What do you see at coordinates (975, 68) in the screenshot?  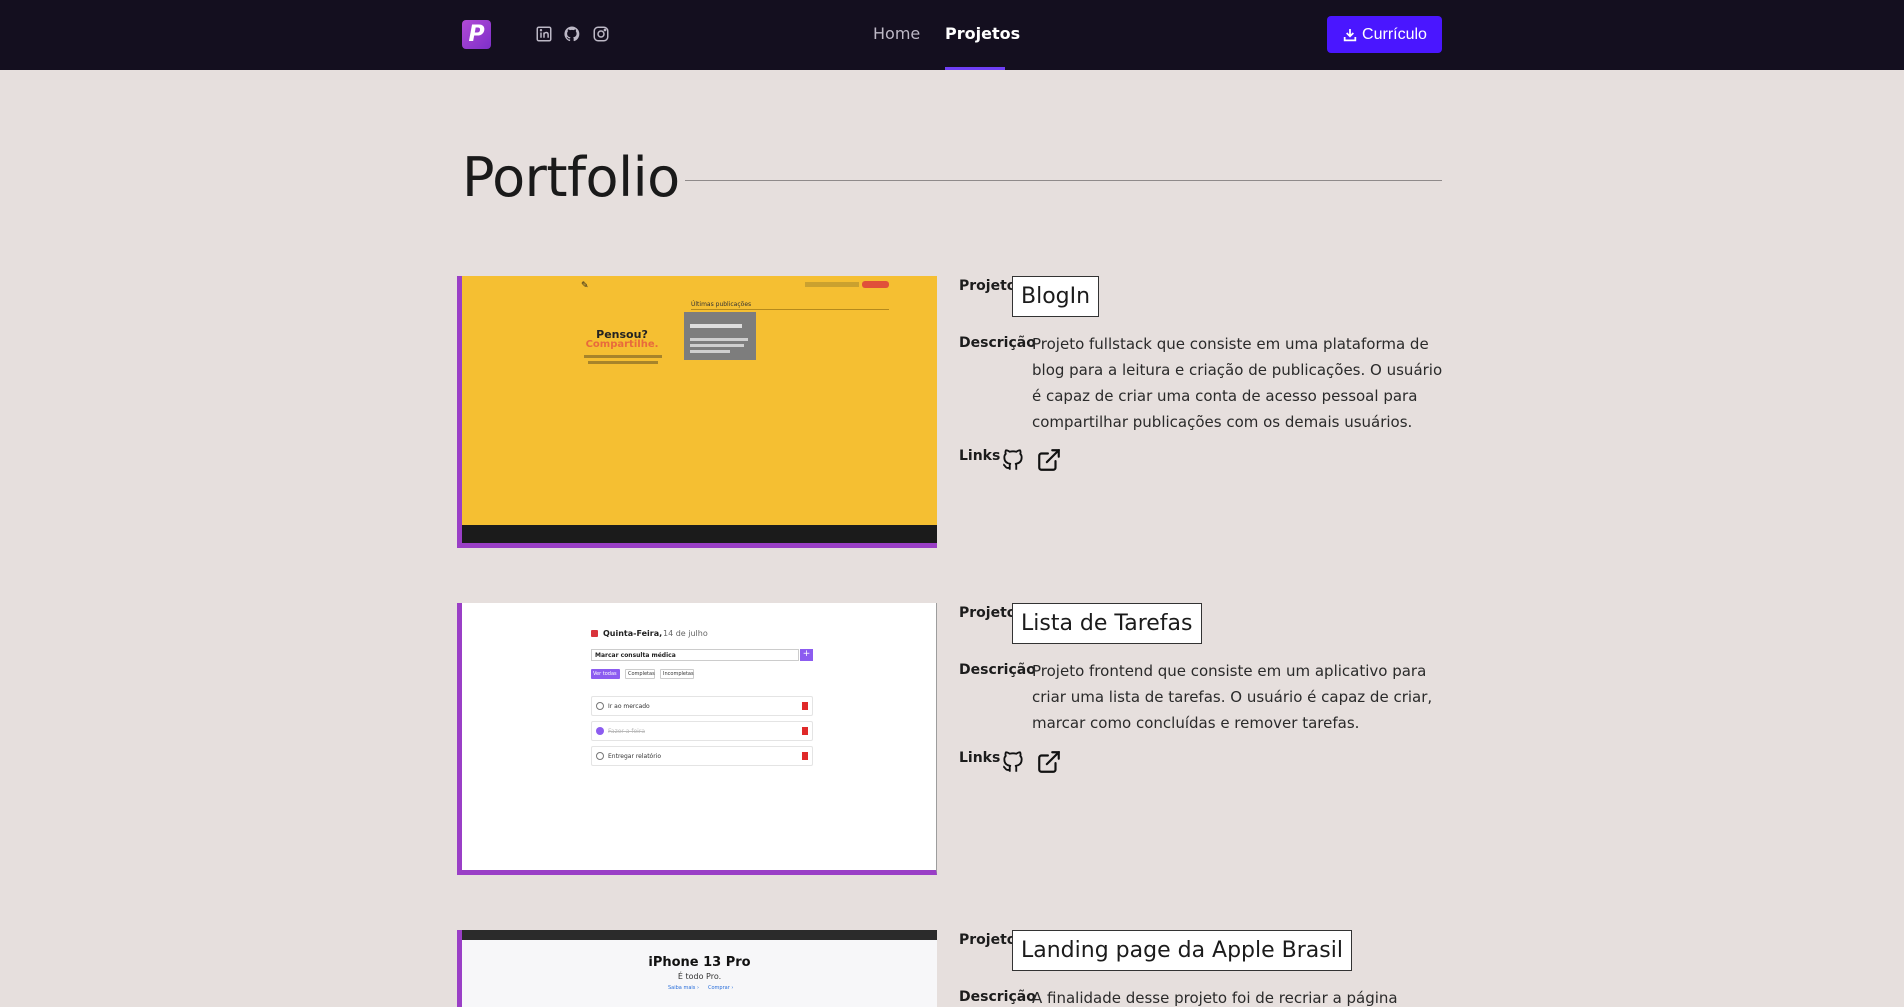 I see `active-nav-indicator` at bounding box center [975, 68].